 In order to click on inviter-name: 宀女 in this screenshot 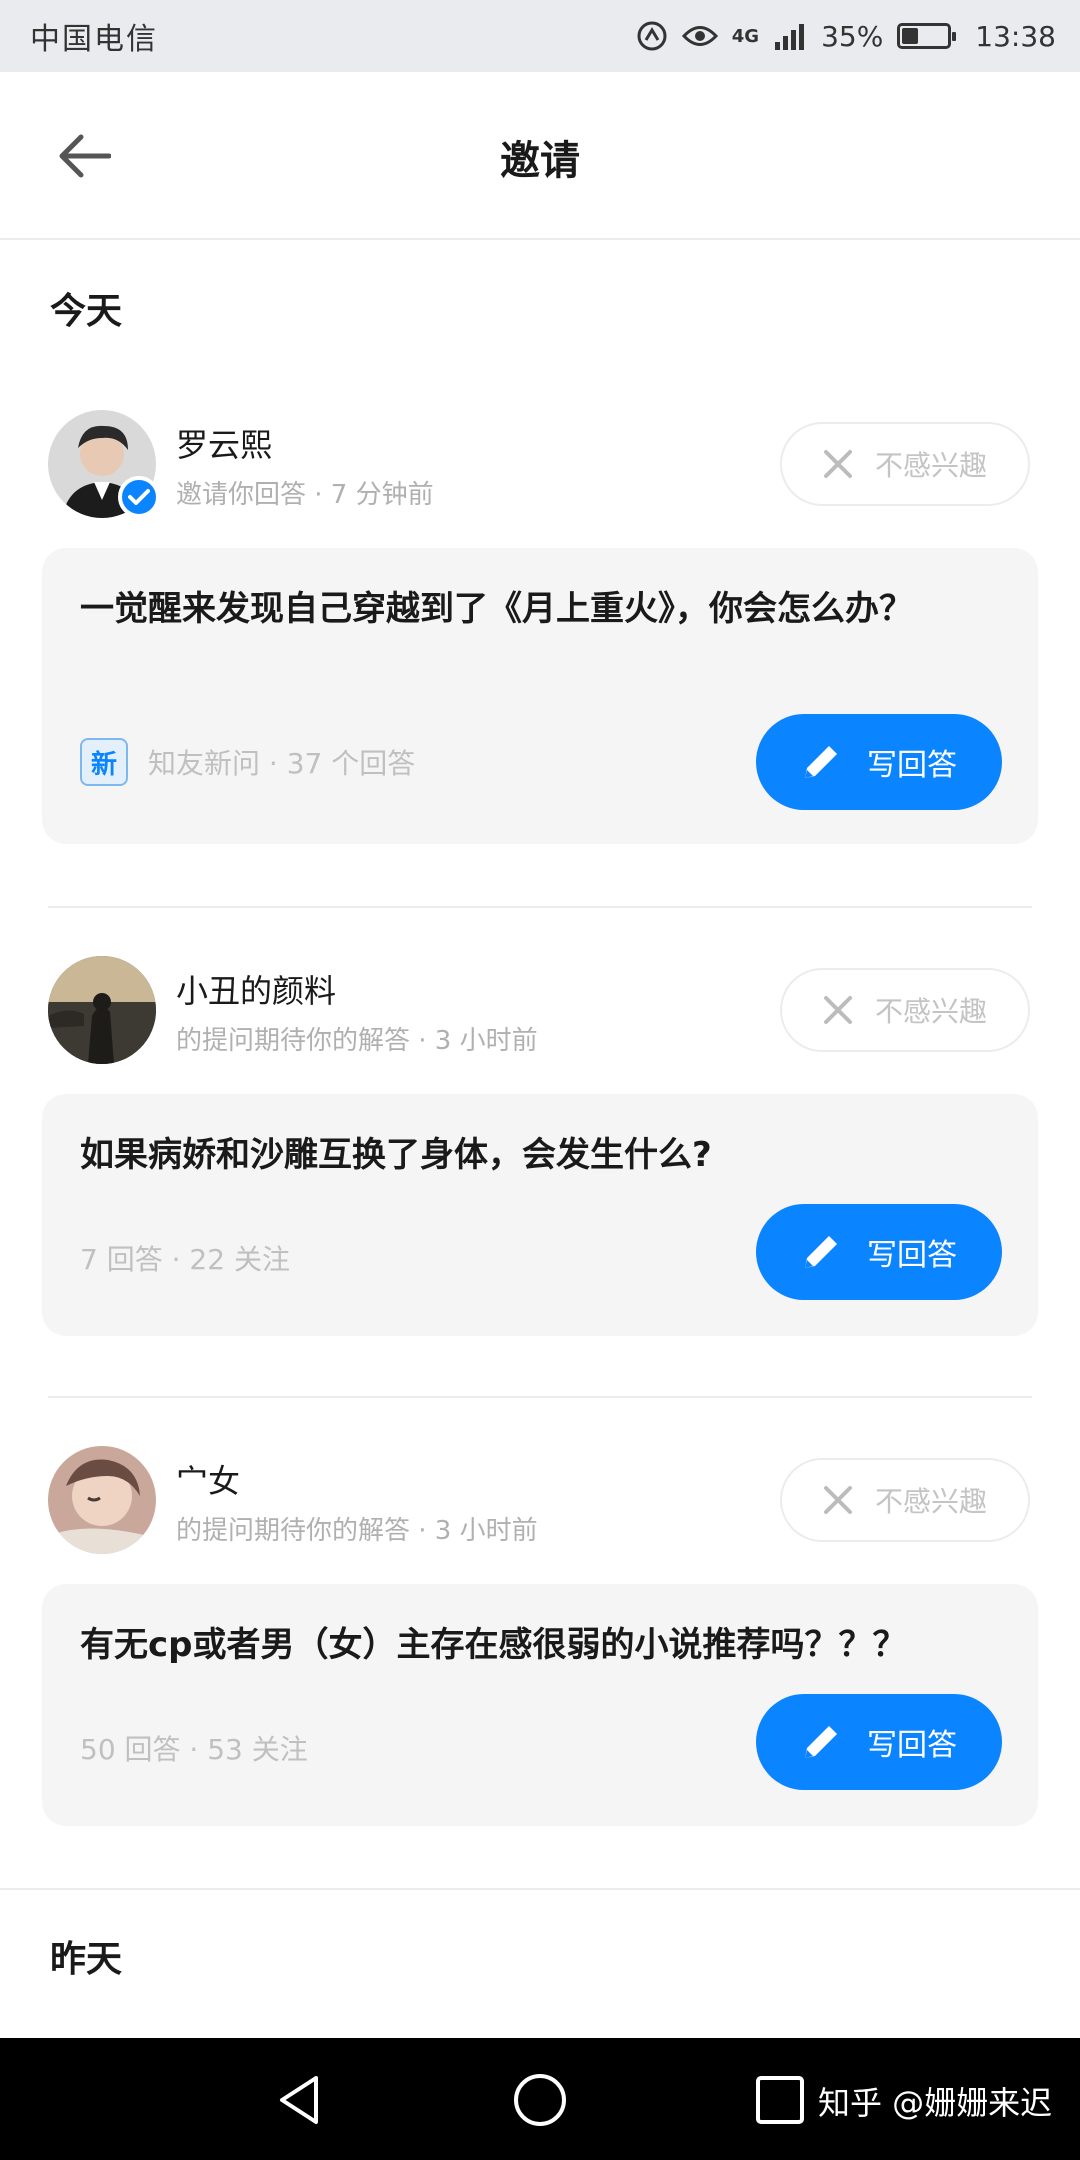, I will do `click(208, 1479)`.